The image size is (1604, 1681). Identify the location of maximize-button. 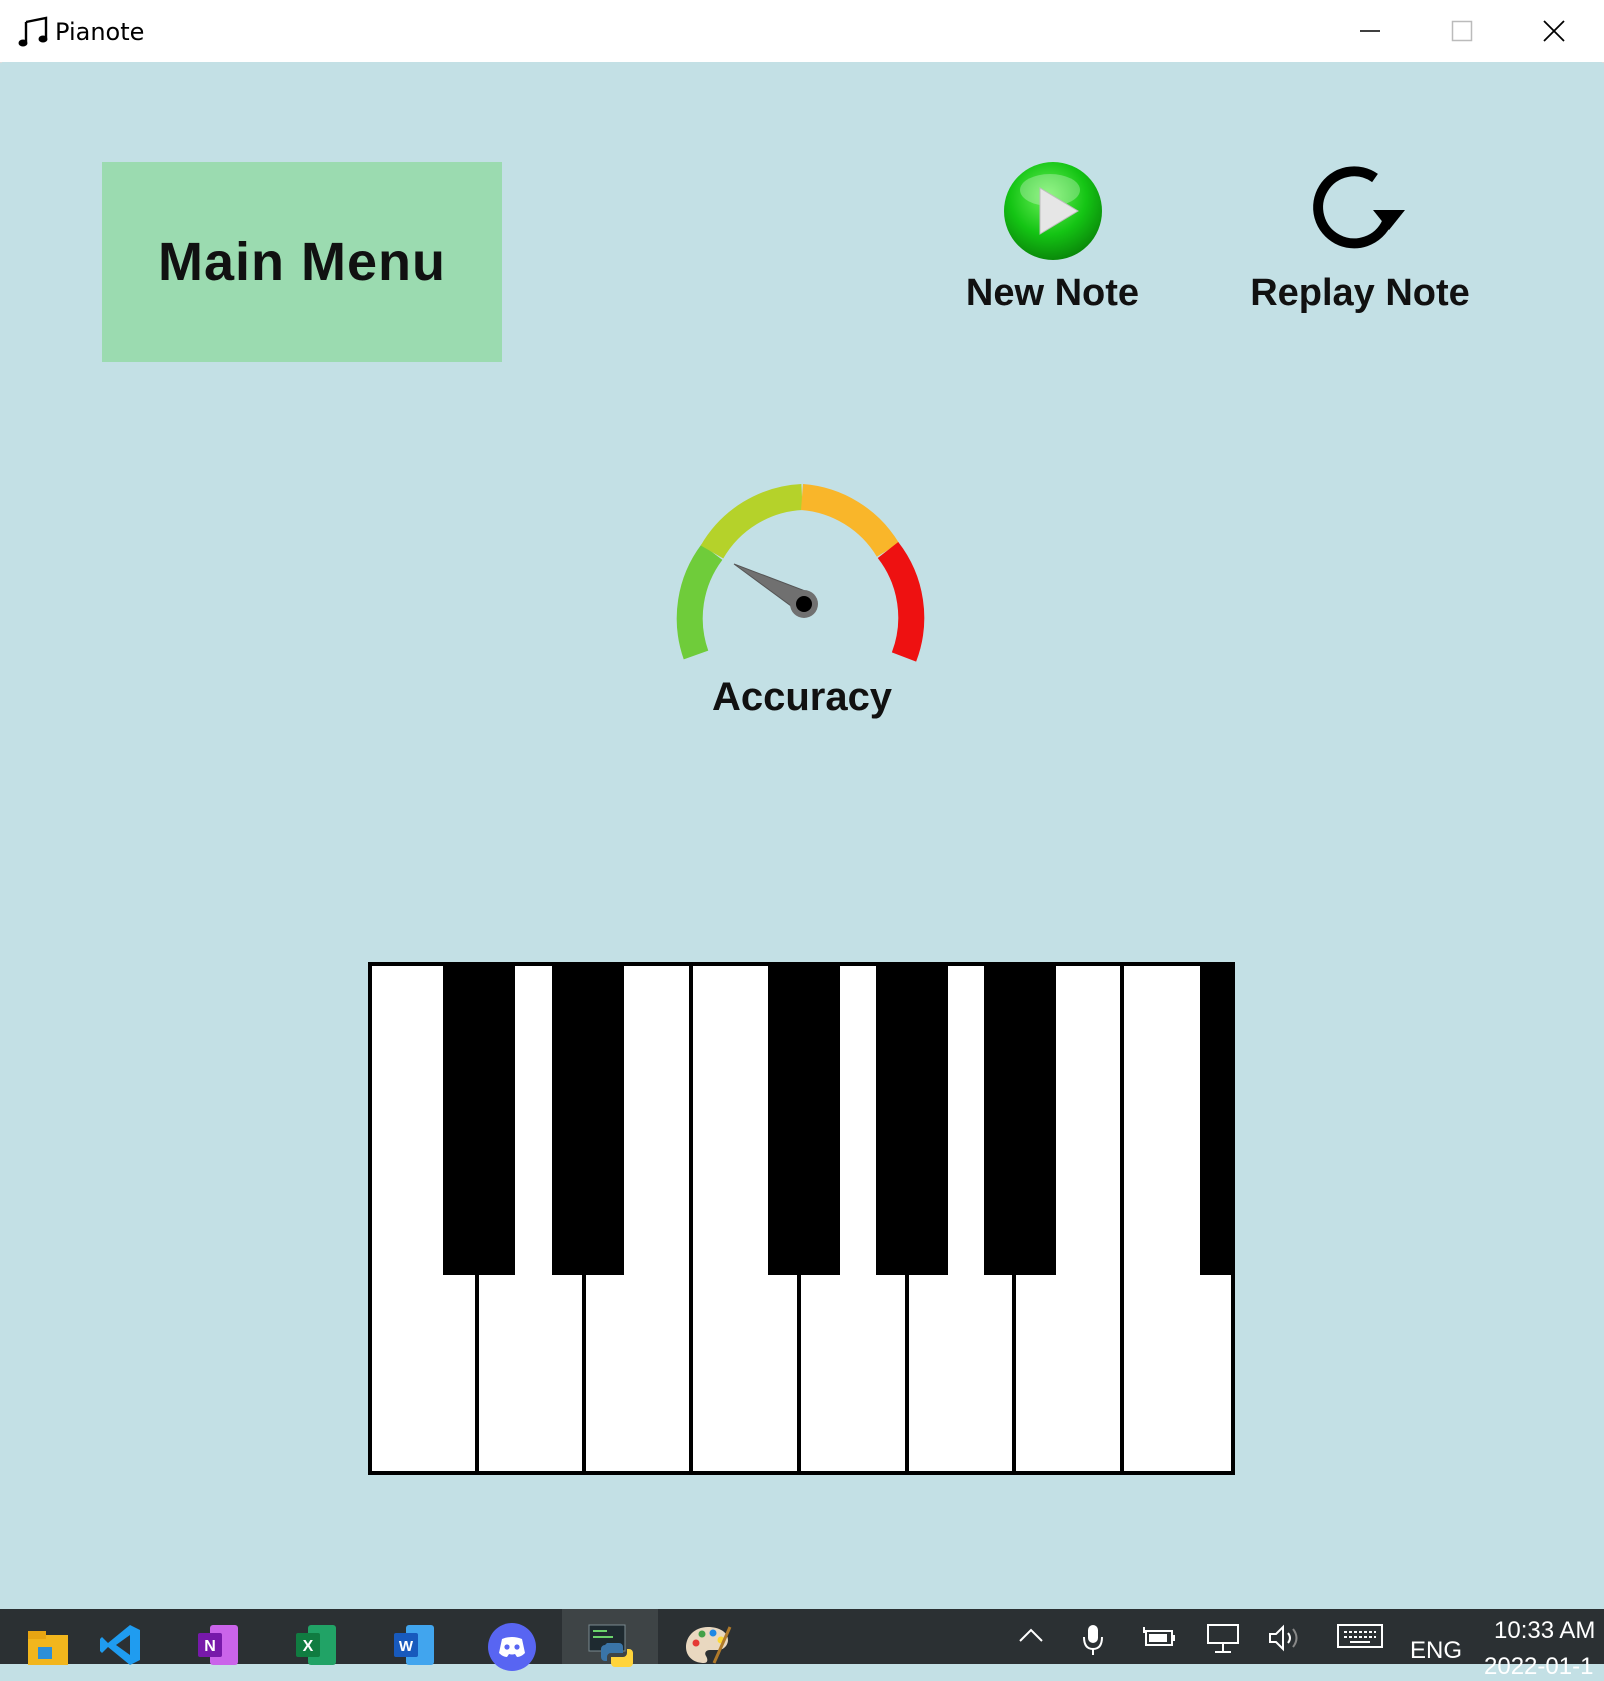
(1462, 31).